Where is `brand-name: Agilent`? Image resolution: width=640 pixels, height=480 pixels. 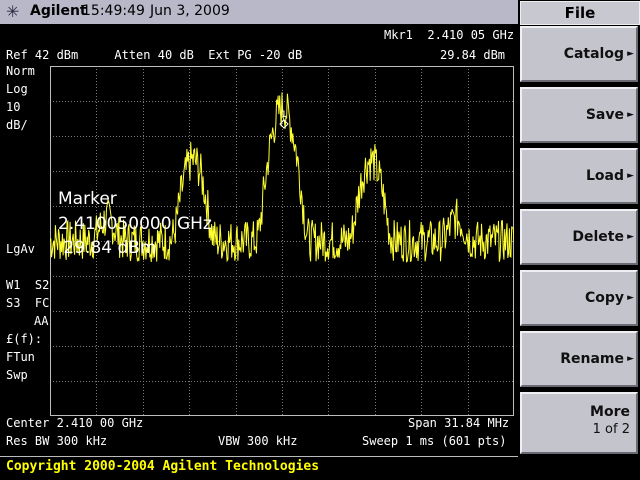 brand-name: Agilent is located at coordinates (58, 11).